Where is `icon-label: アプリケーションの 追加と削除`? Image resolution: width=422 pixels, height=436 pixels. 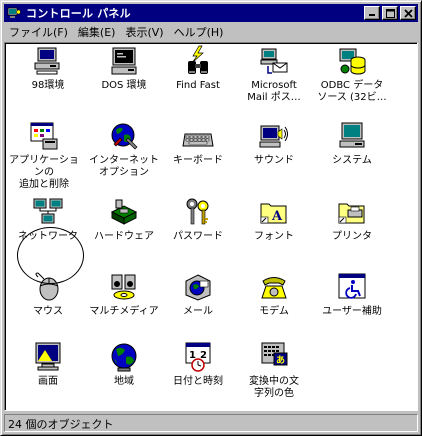
icon-label: アプリケーションの 追加と削除 is located at coordinates (44, 172).